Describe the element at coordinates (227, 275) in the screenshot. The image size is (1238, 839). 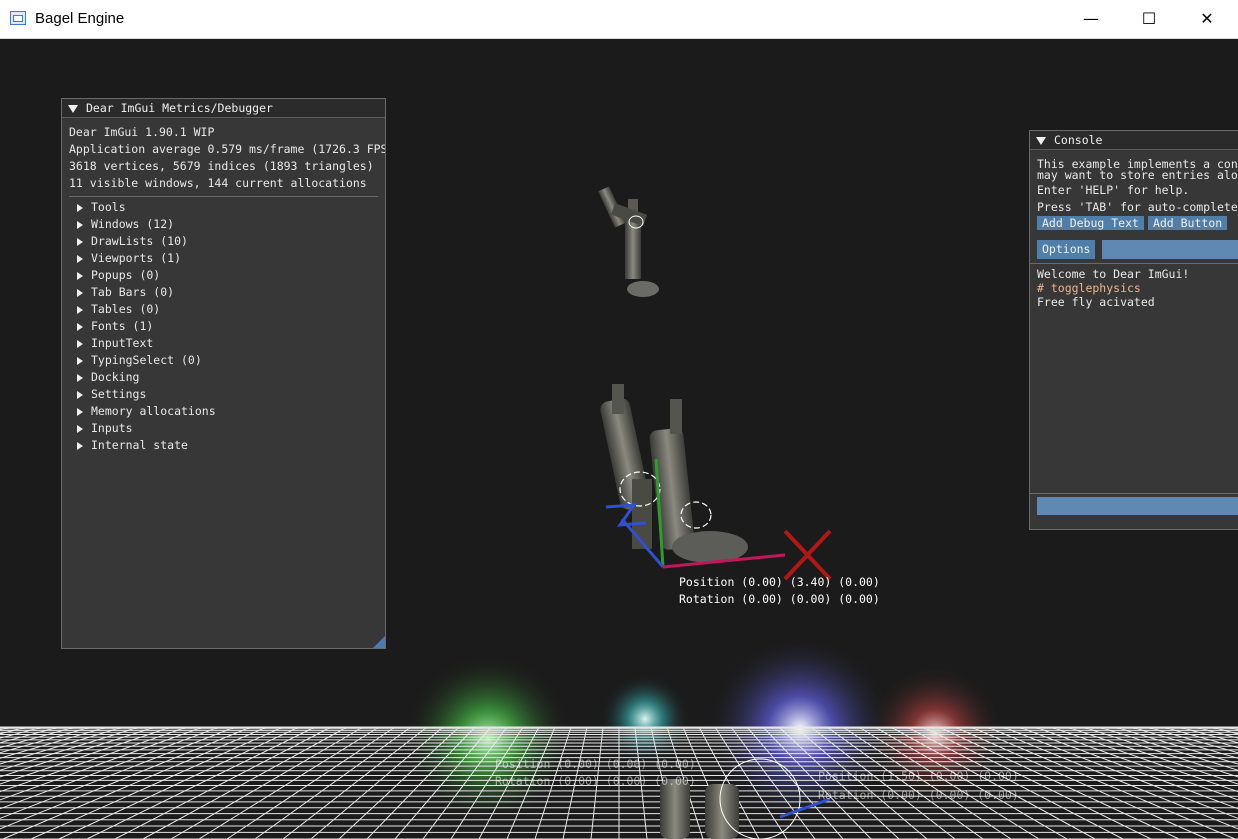
I see `tree-node: Popups (0)` at that location.